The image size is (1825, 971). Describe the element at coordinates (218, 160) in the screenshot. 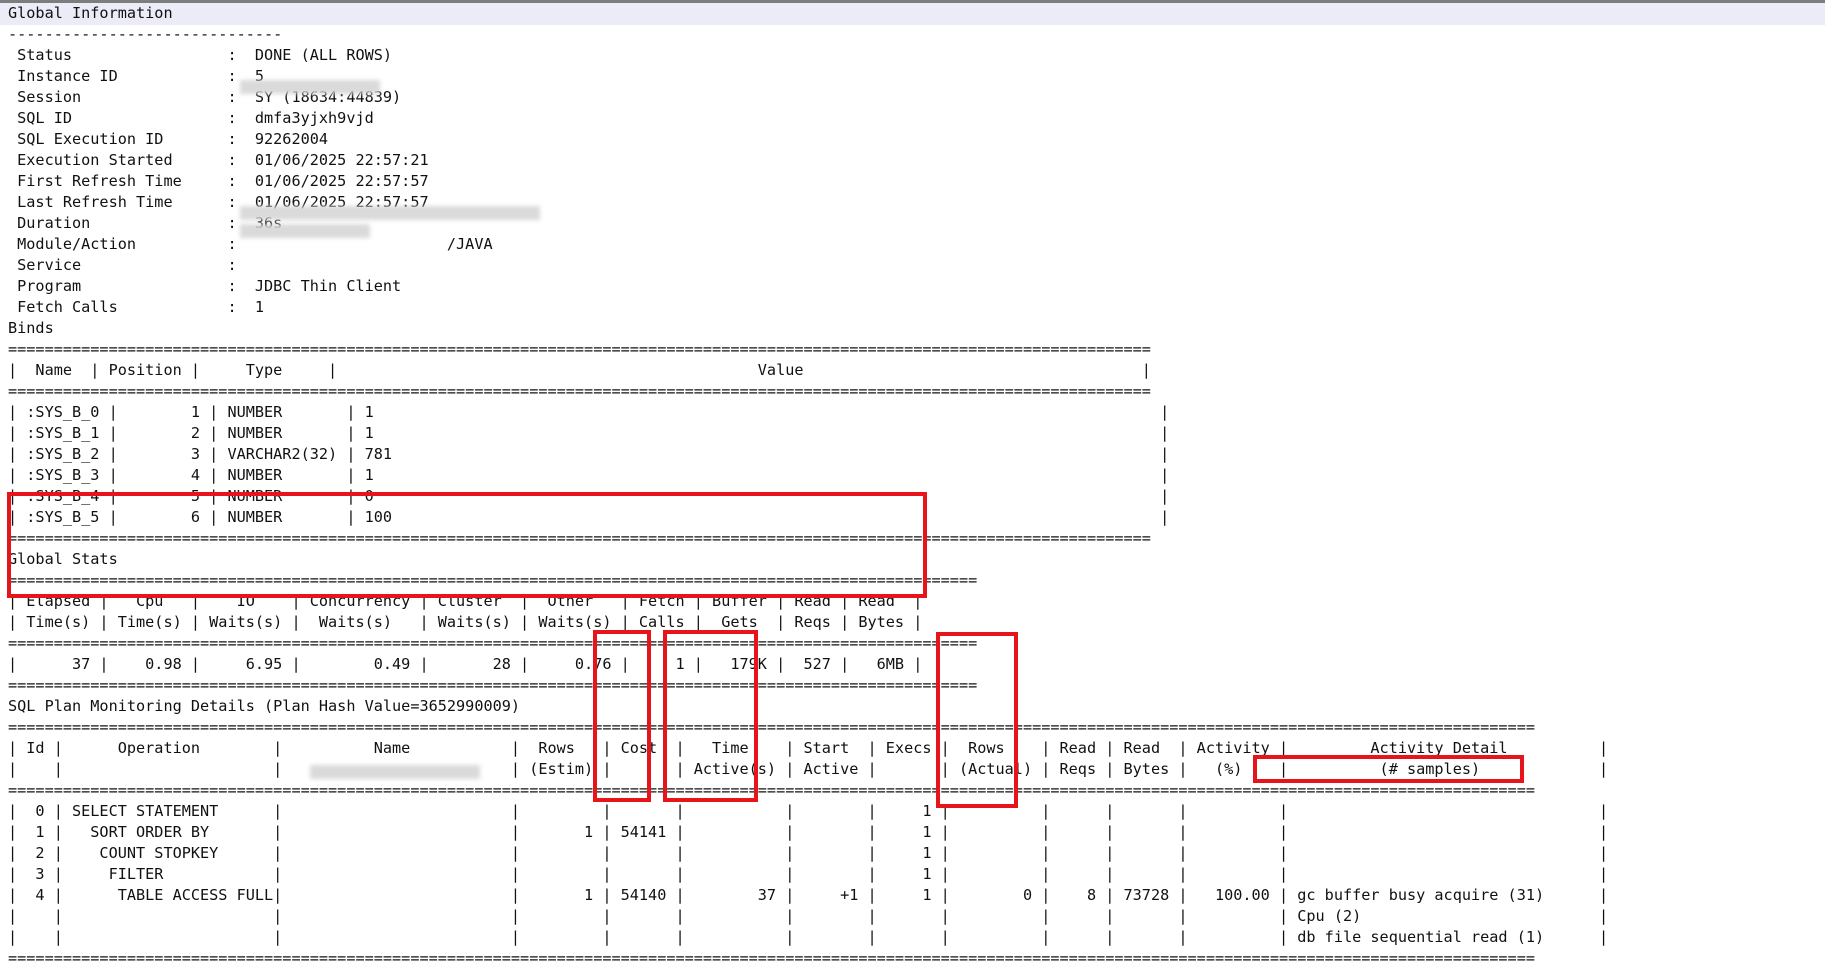

I see `report-line: Execution Started : 01/06/2025 22:57:21` at that location.